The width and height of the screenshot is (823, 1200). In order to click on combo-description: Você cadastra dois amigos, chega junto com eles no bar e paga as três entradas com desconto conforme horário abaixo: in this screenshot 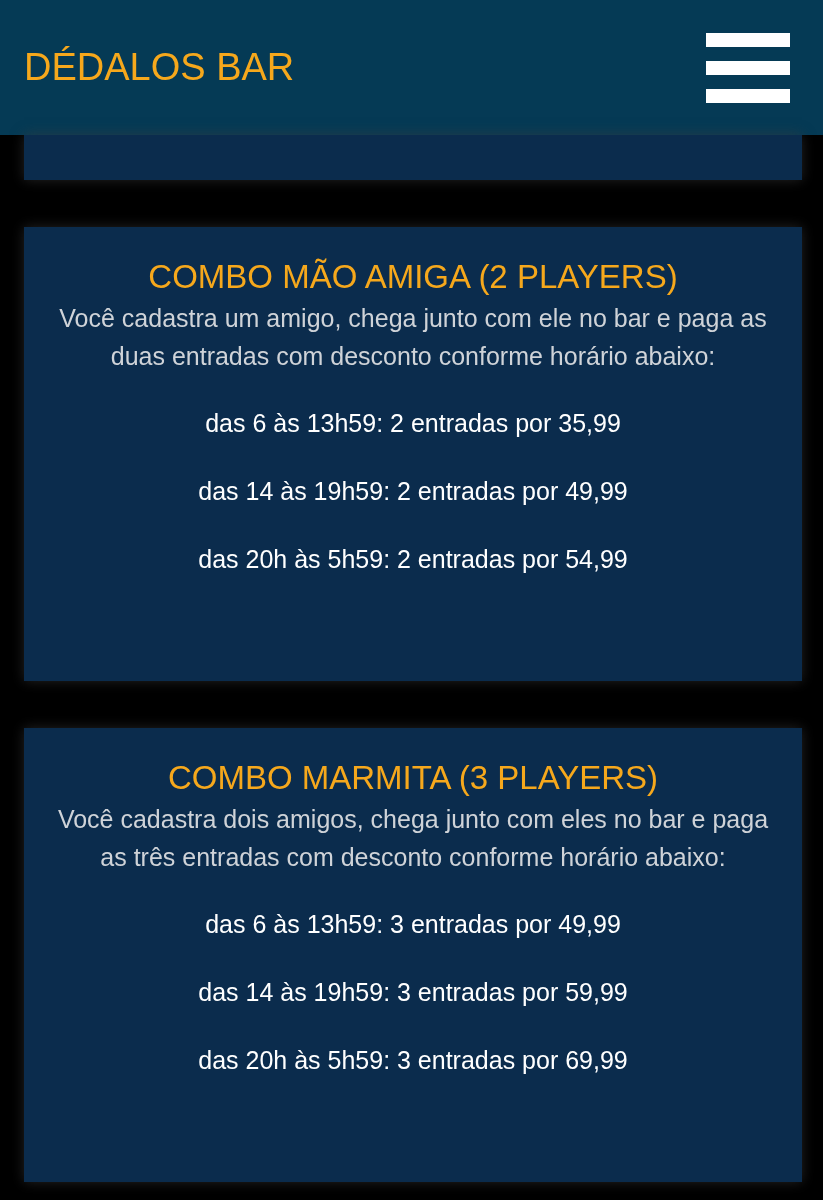, I will do `click(413, 838)`.